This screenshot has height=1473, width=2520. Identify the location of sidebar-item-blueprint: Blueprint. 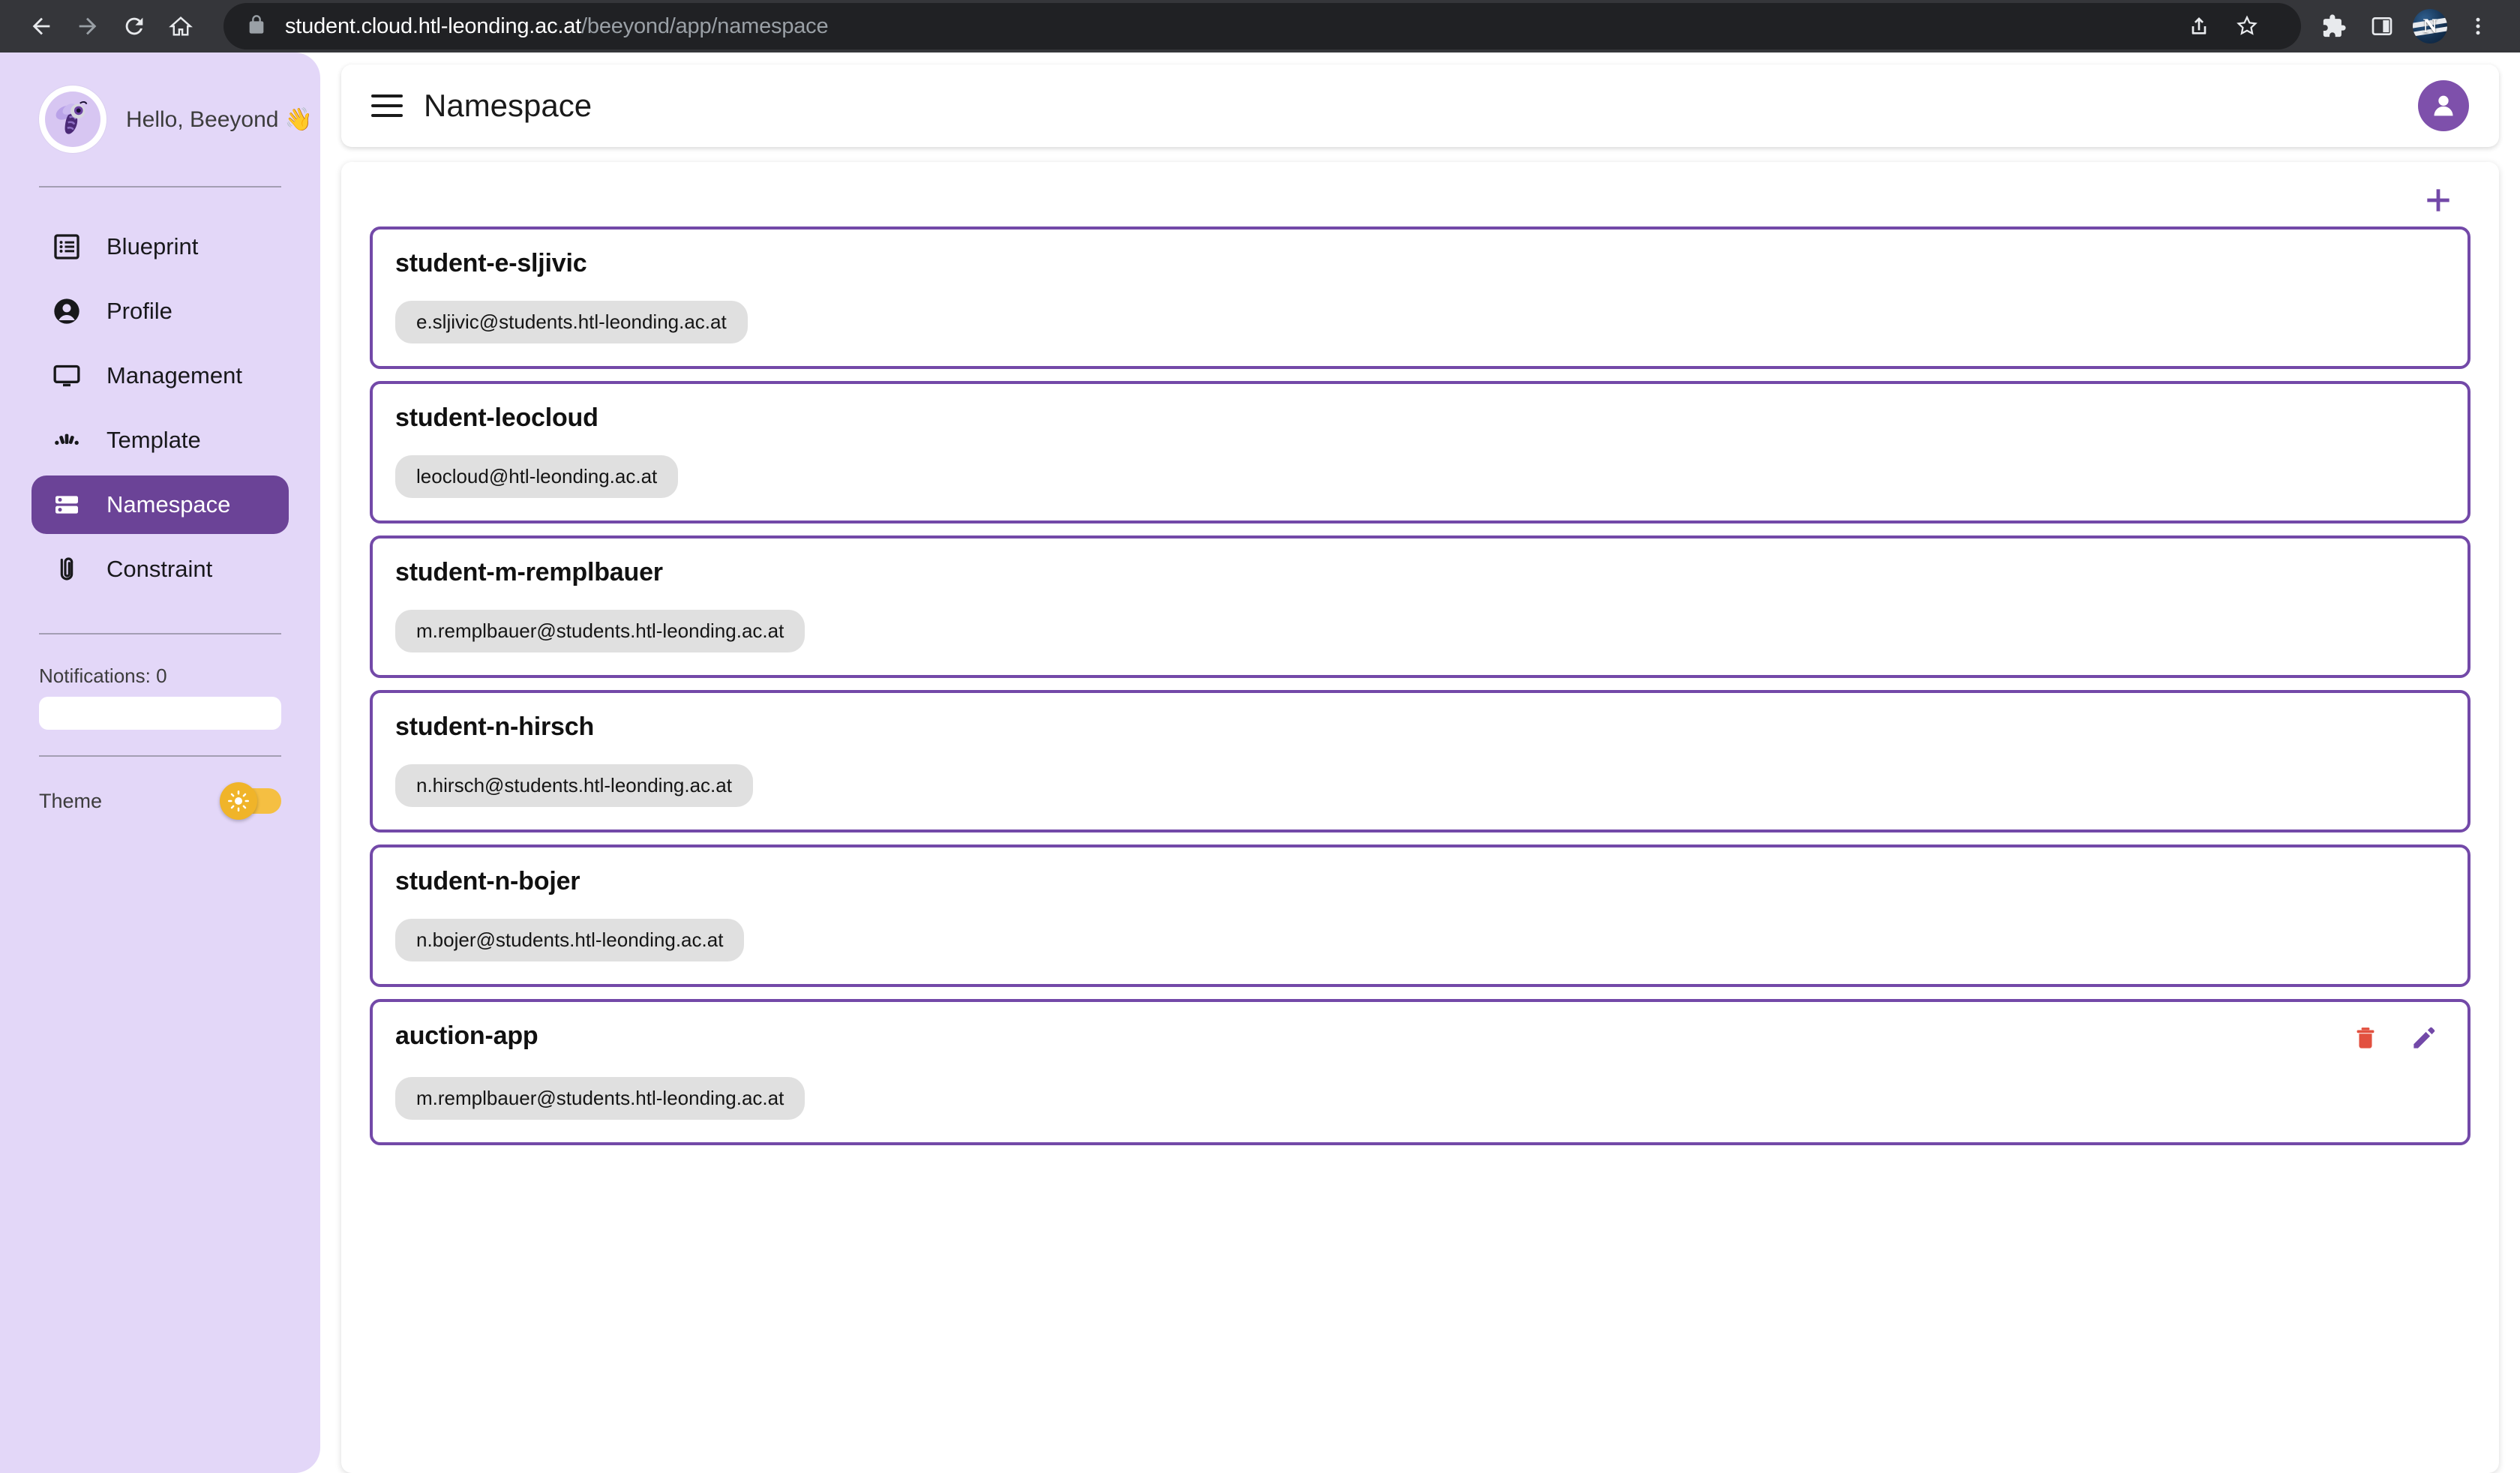
(160, 247).